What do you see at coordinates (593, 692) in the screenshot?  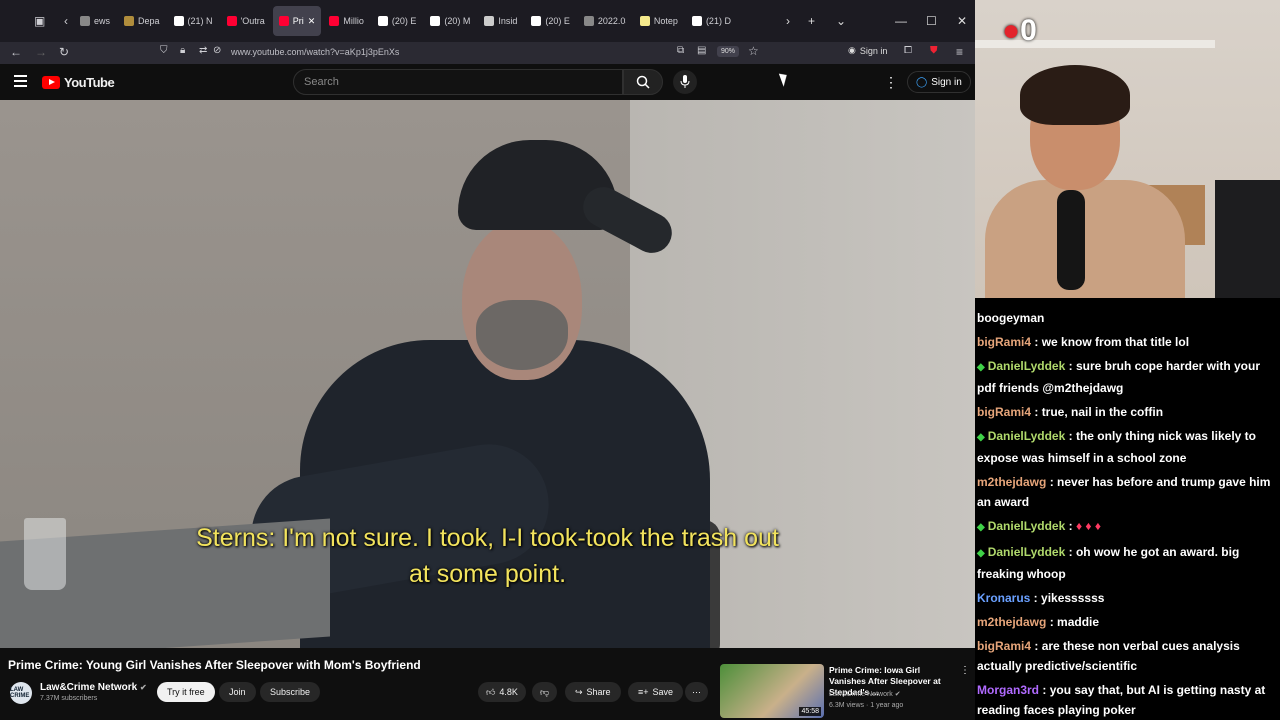 I see `share-button: ↪ Share` at bounding box center [593, 692].